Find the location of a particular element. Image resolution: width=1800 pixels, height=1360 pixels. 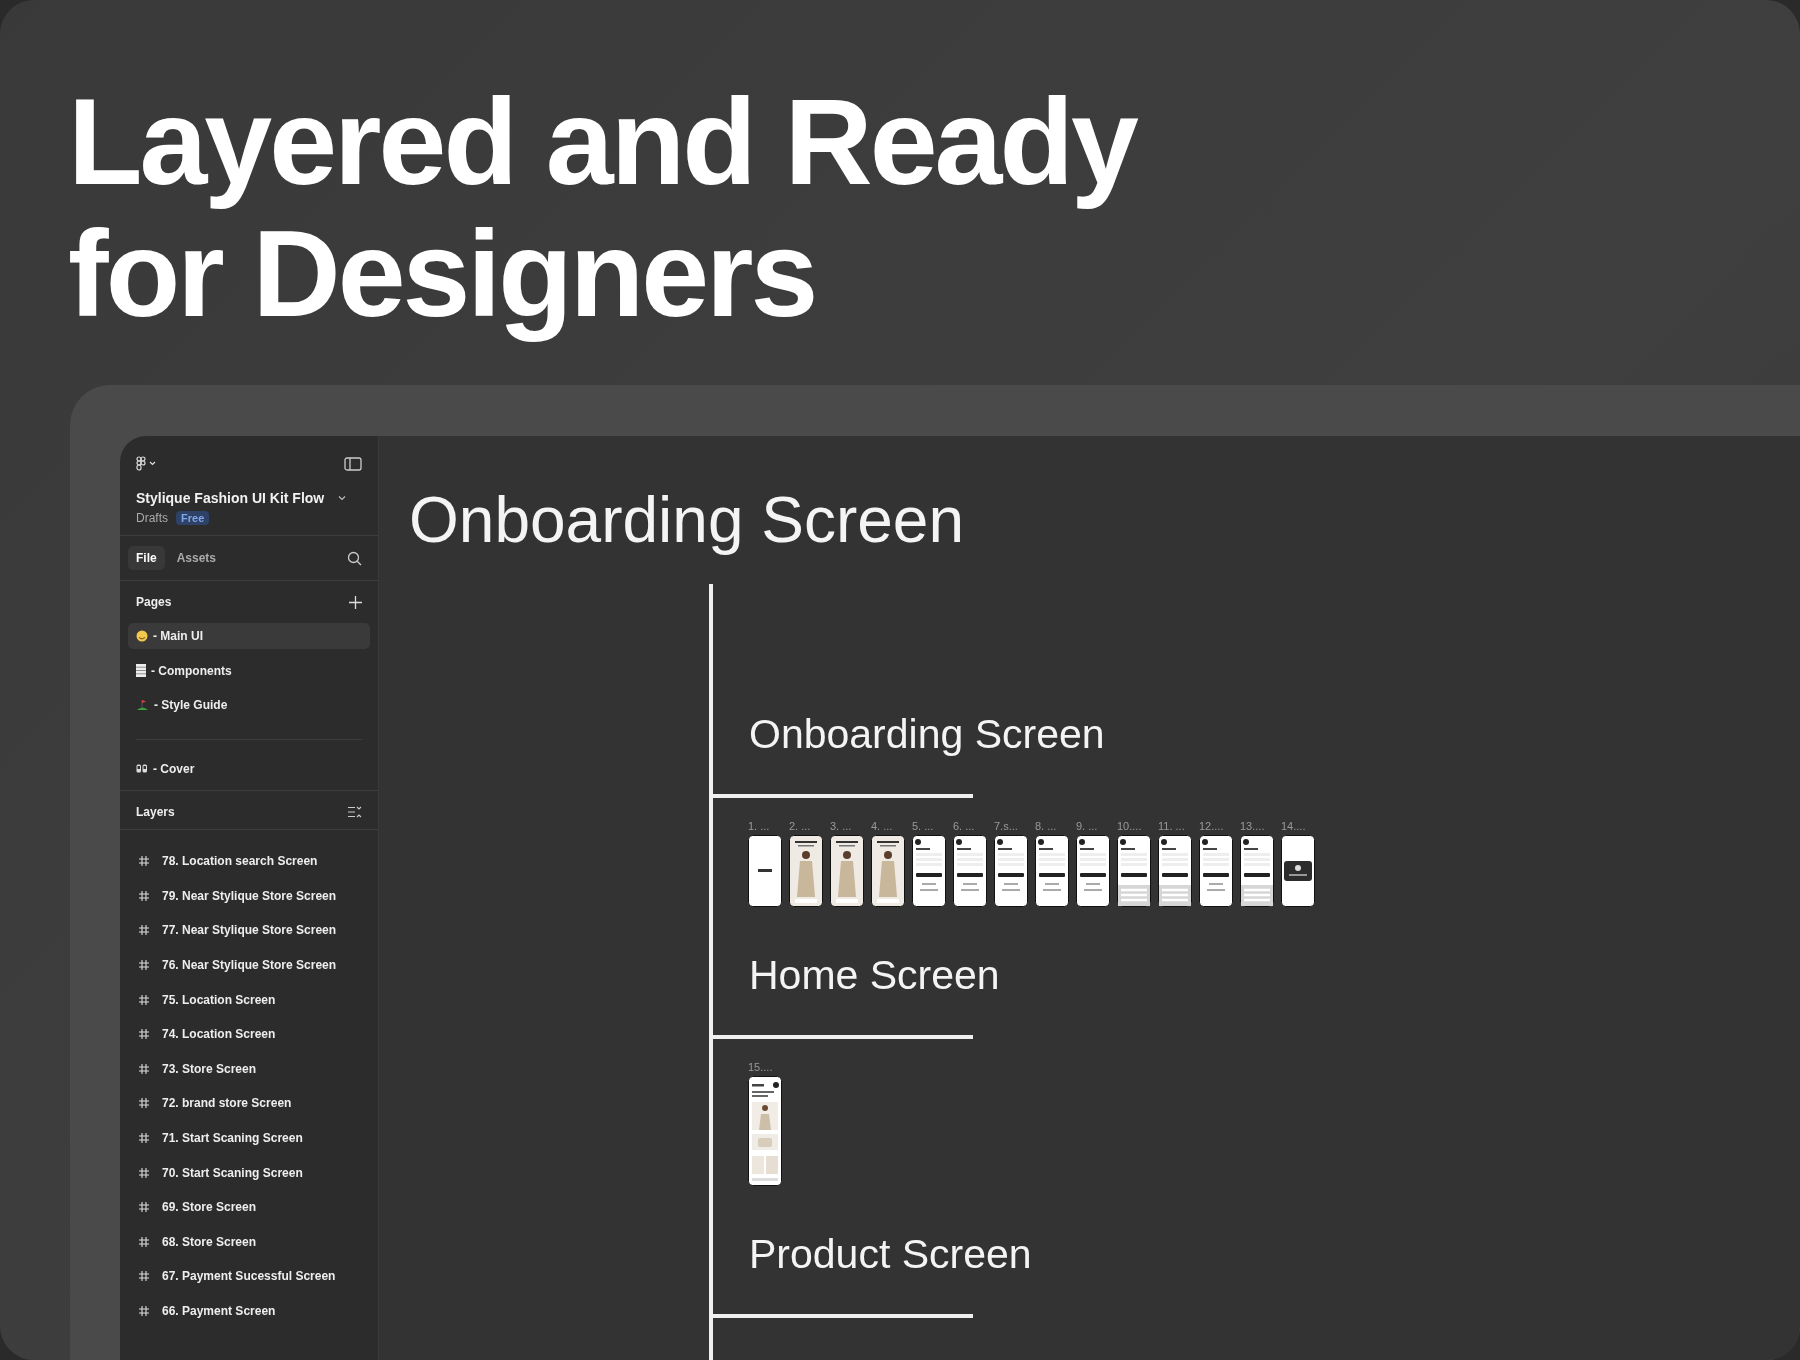

headline: for Designers is located at coordinates (442, 274).